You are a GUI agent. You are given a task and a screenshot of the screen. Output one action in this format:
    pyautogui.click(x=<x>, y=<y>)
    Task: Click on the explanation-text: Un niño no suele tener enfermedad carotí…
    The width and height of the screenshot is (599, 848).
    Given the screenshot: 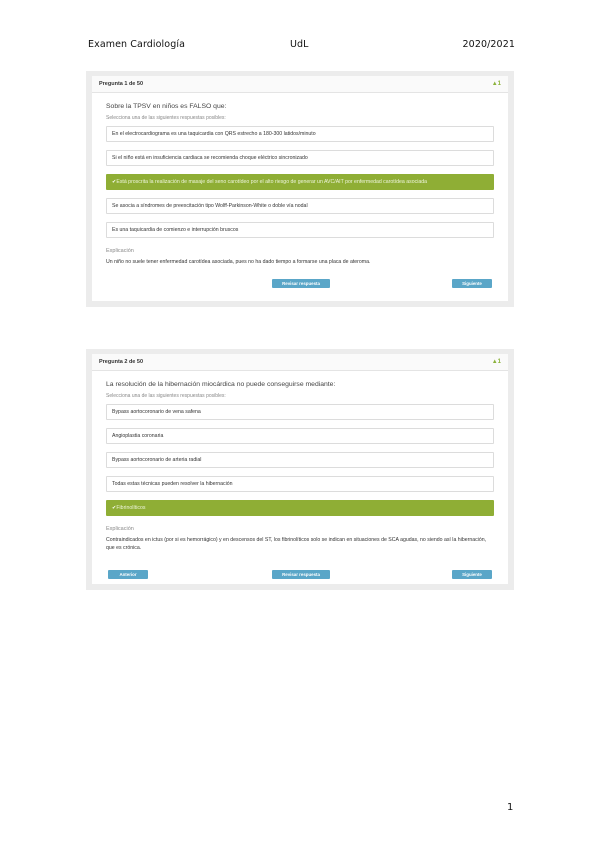 What is the action you would take?
    pyautogui.click(x=238, y=262)
    